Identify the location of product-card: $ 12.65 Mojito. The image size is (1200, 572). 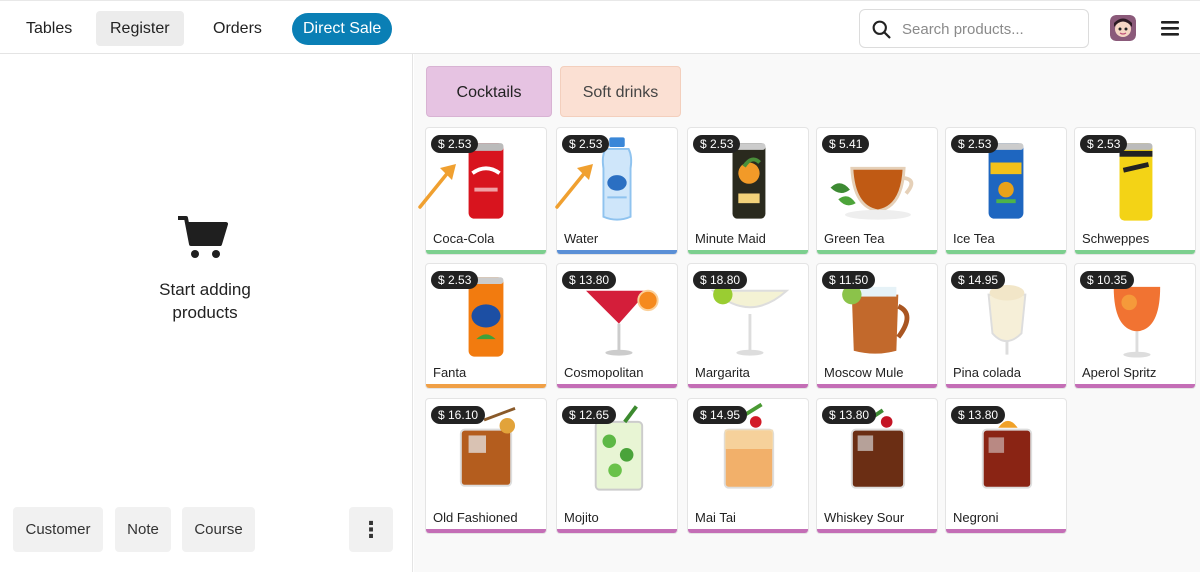
(617, 466).